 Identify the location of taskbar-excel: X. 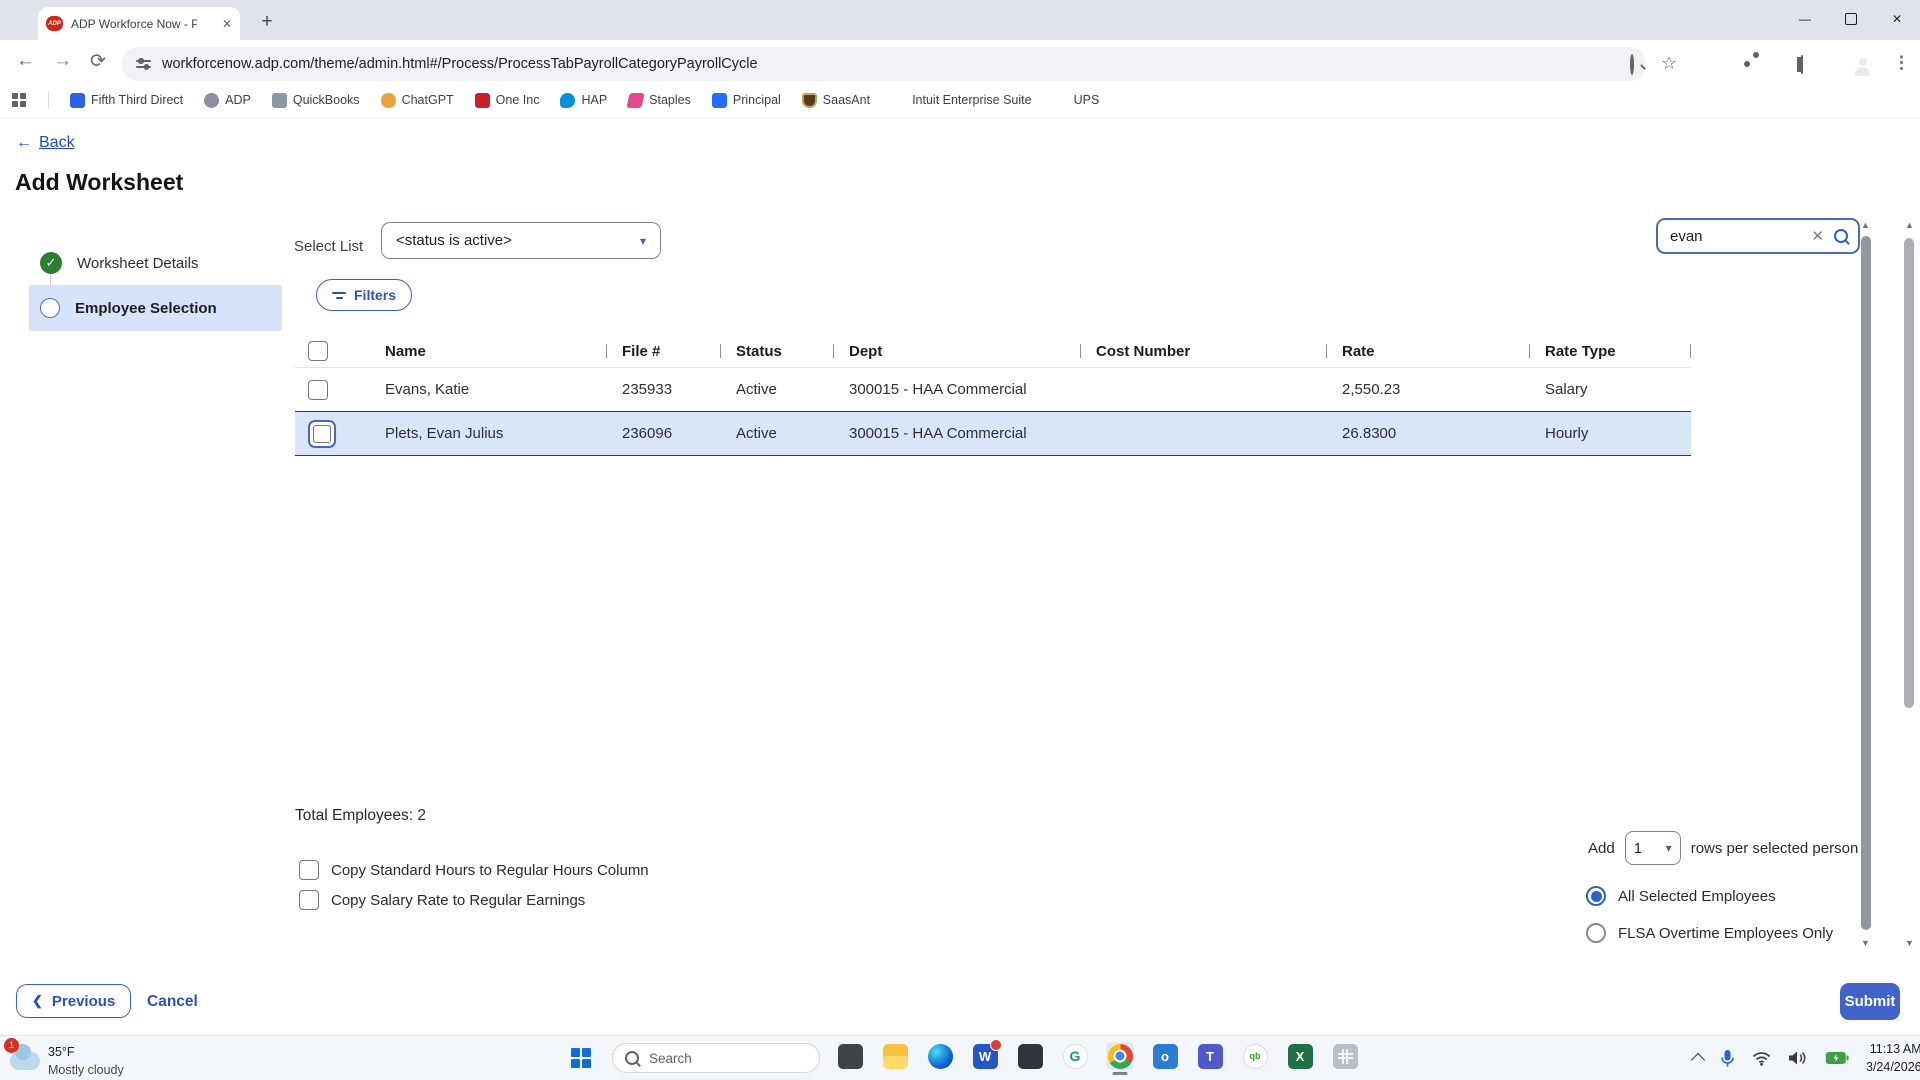
(1300, 1056).